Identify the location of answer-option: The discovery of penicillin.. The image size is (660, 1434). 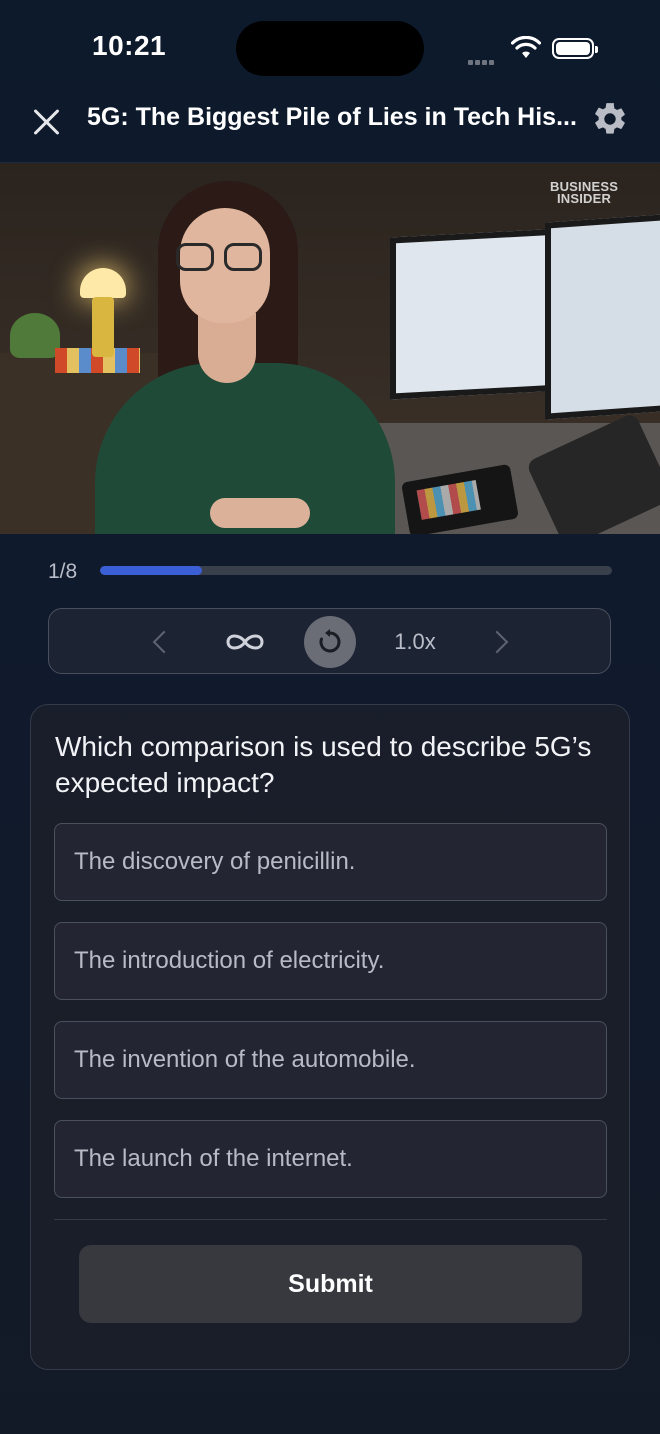
(330, 862).